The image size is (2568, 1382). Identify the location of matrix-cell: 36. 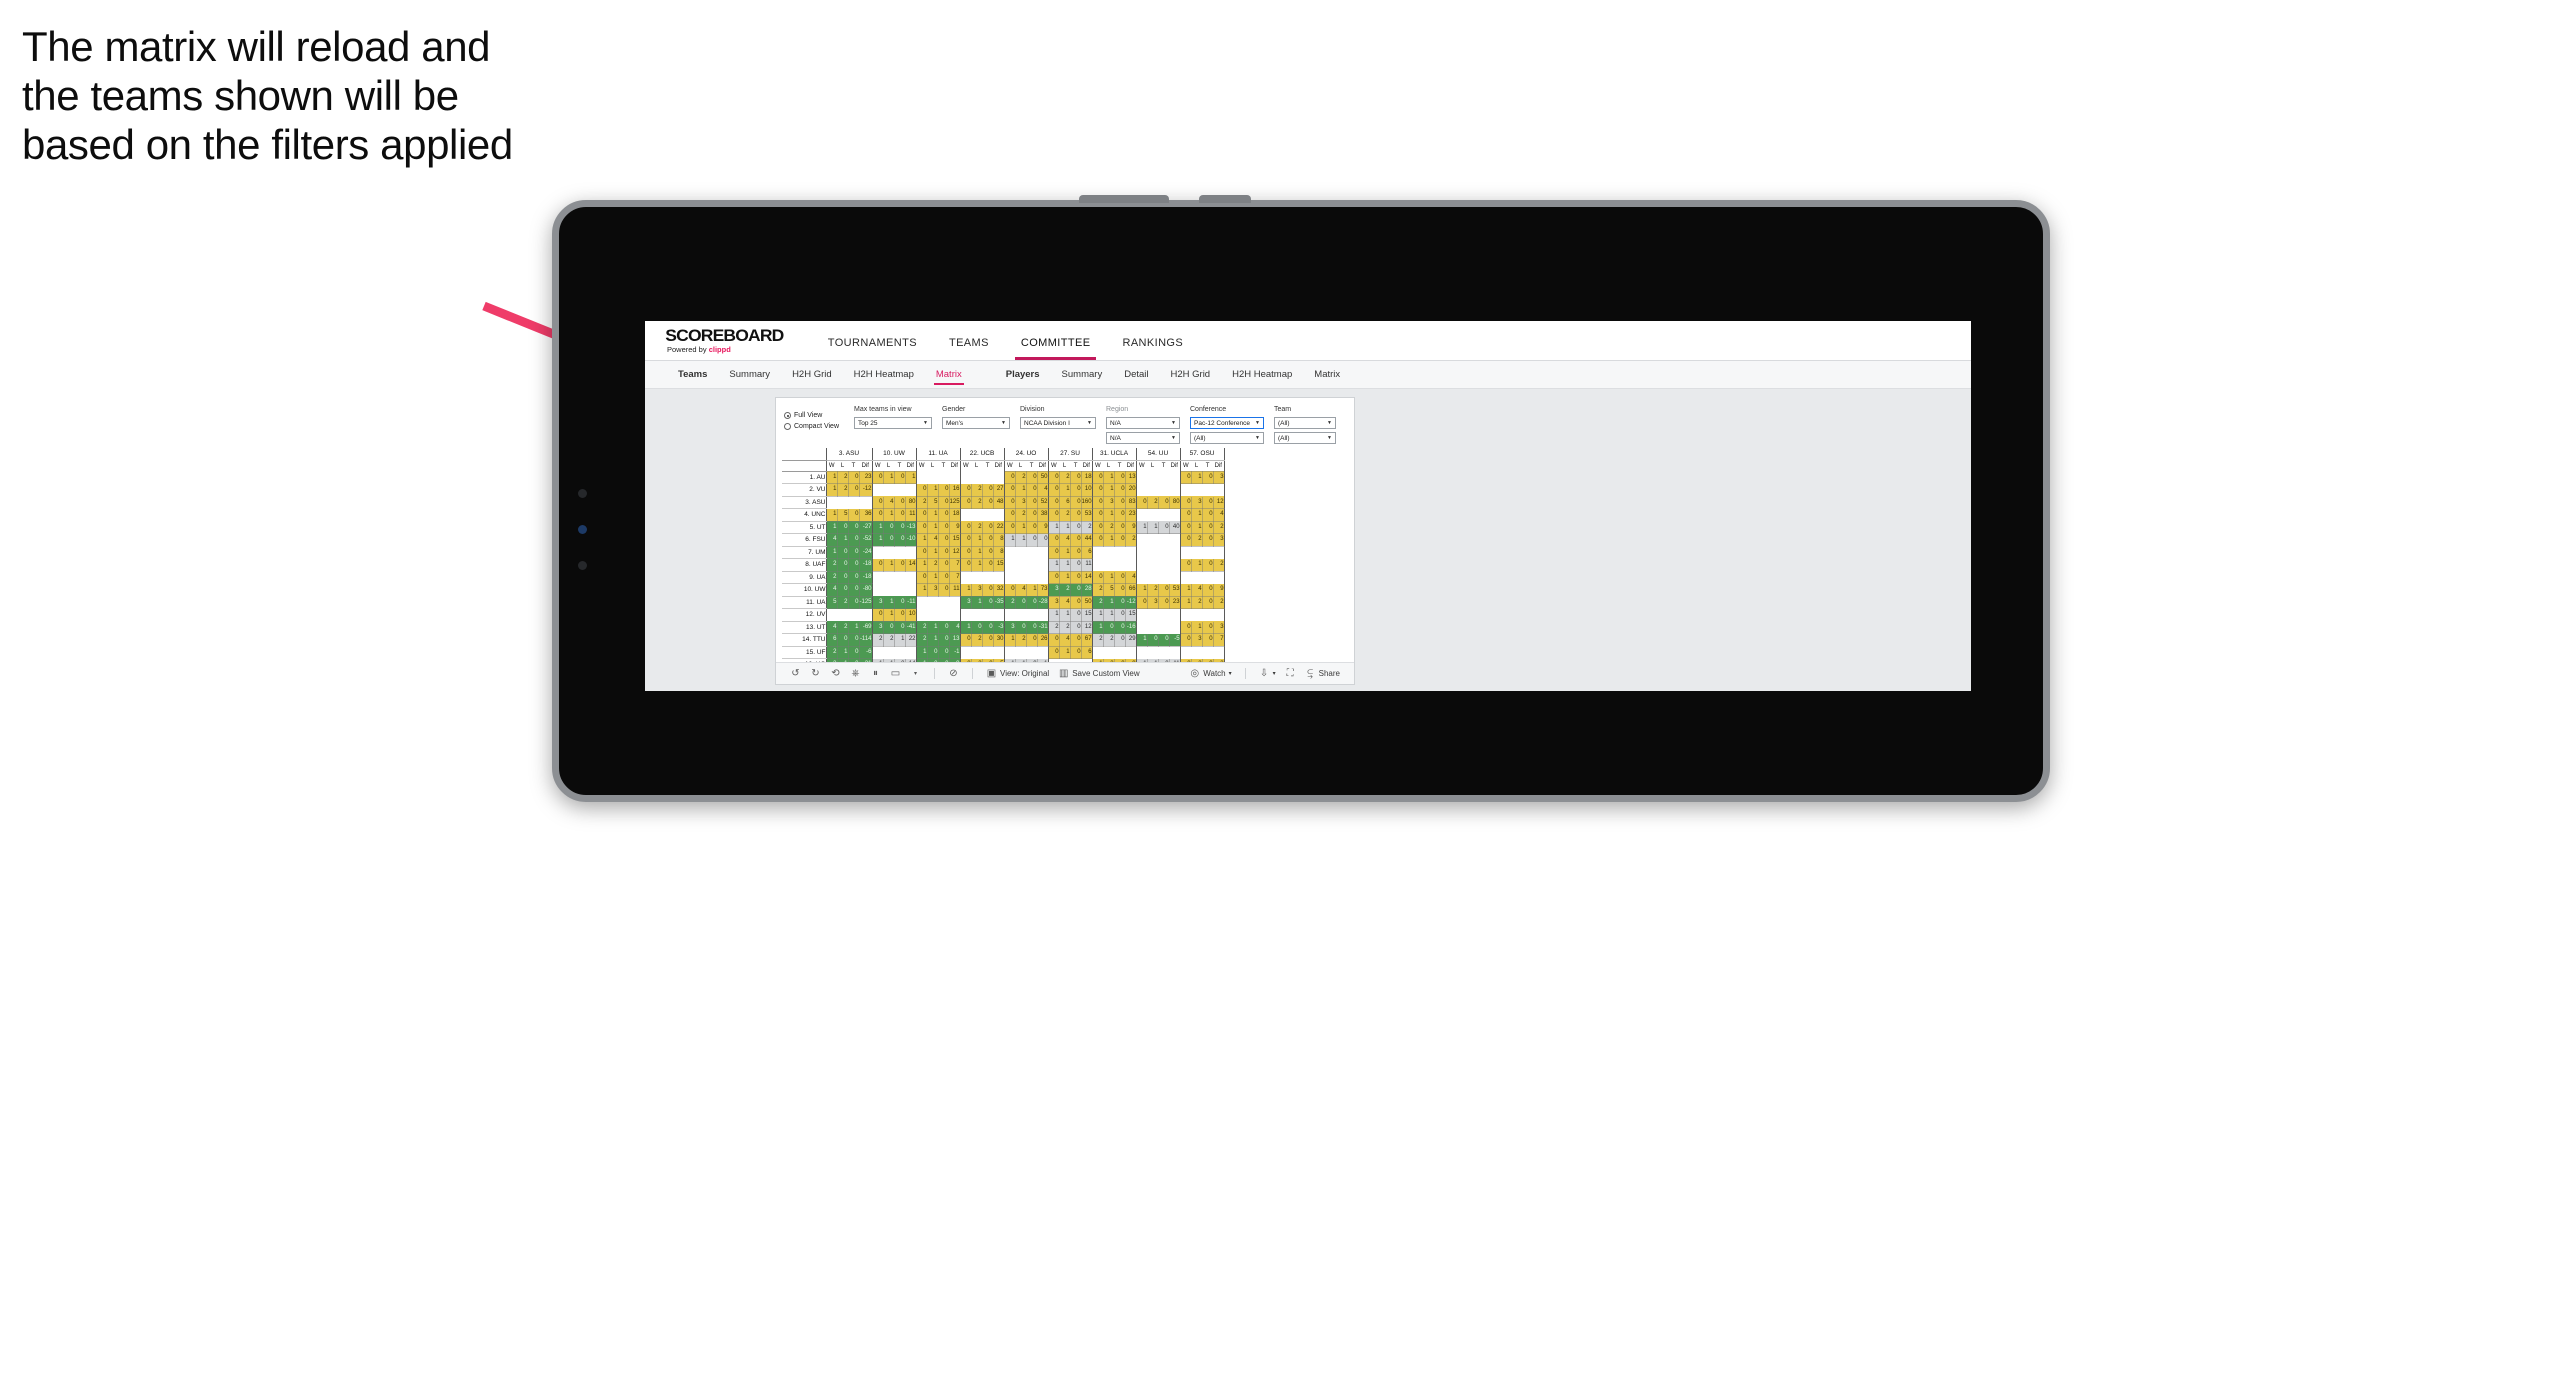
(865, 515).